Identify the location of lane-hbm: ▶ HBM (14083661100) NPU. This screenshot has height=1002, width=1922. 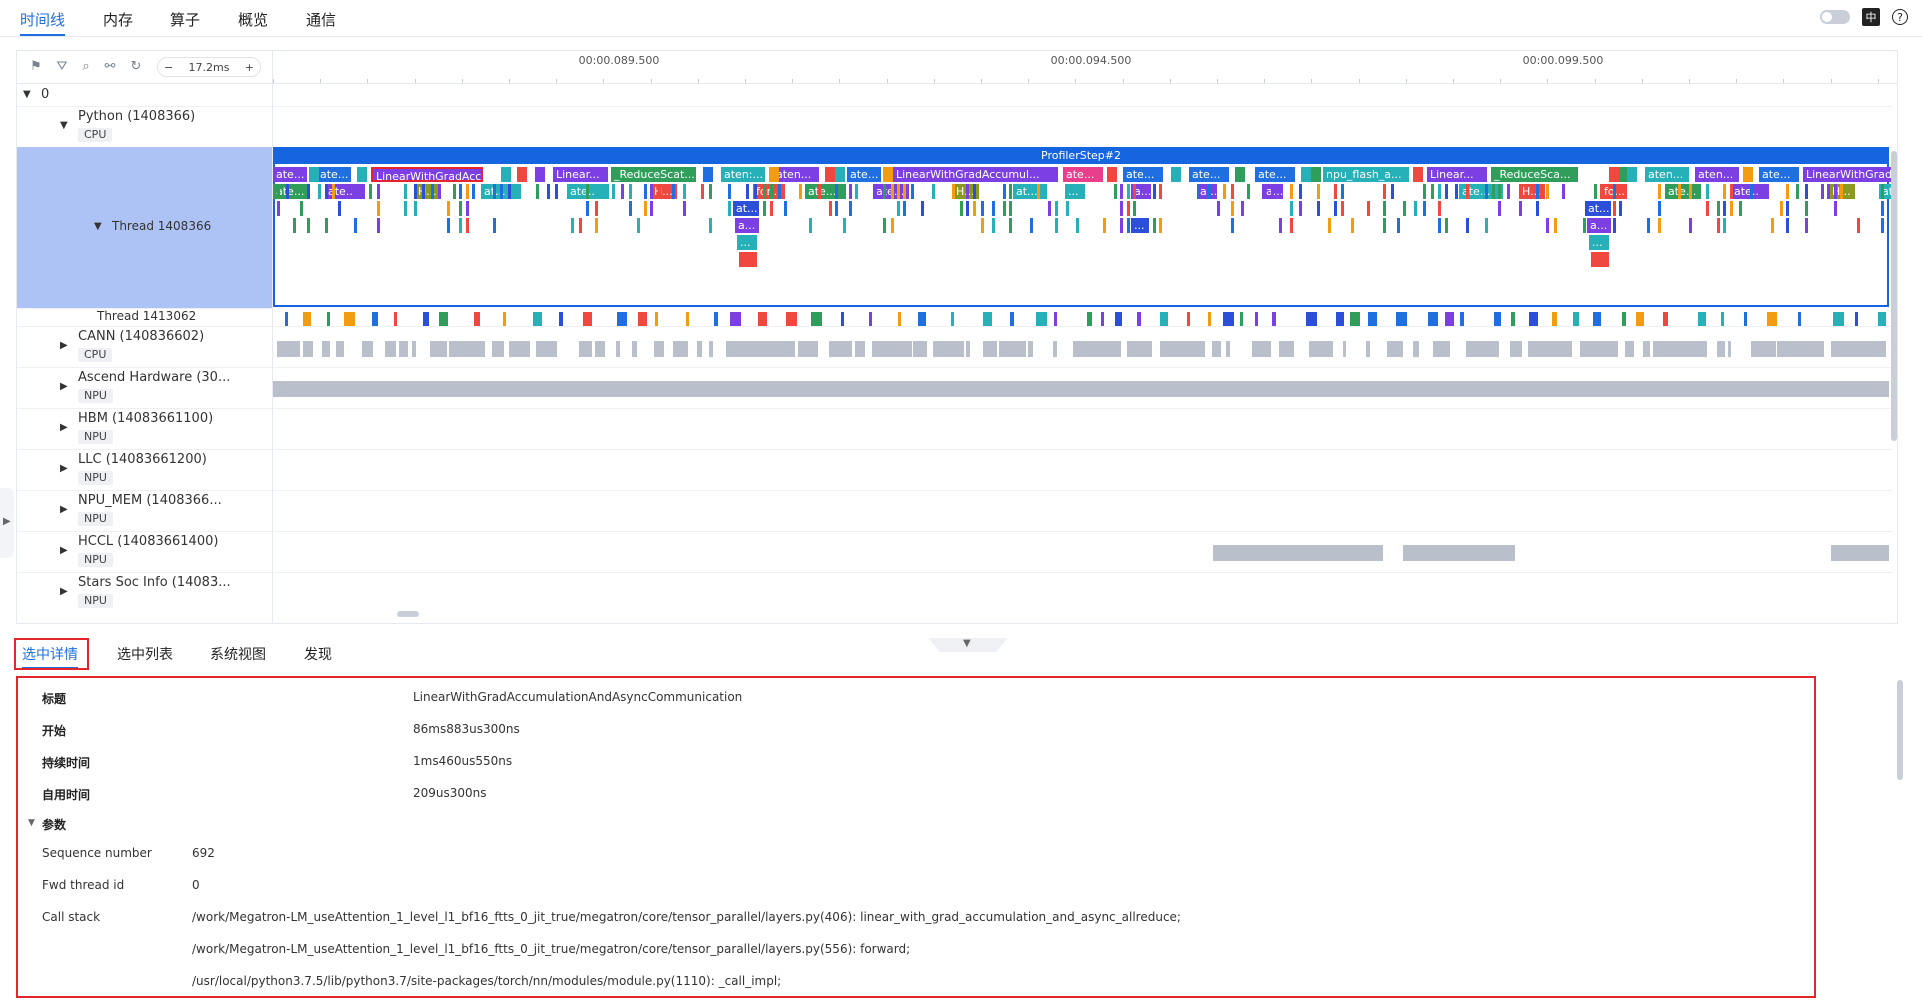
(144, 429).